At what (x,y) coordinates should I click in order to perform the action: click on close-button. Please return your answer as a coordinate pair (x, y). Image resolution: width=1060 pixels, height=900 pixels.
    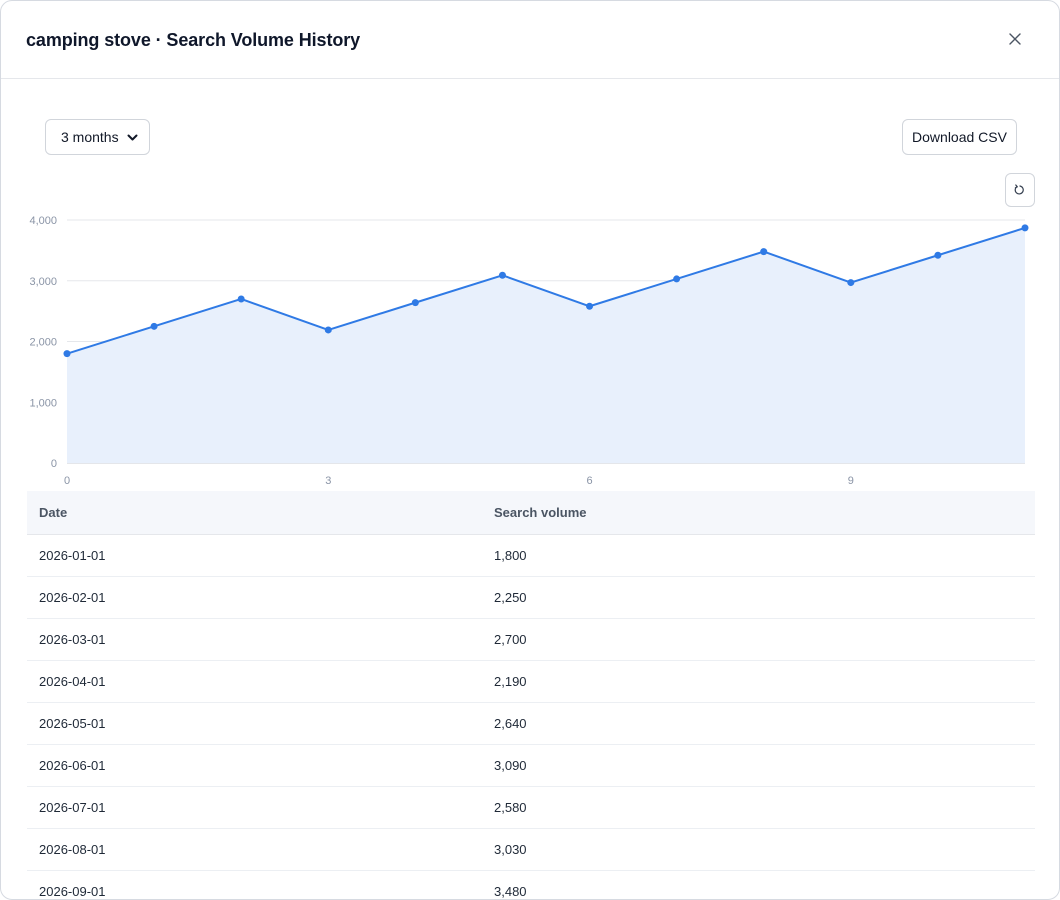
    Looking at the image, I should click on (1015, 39).